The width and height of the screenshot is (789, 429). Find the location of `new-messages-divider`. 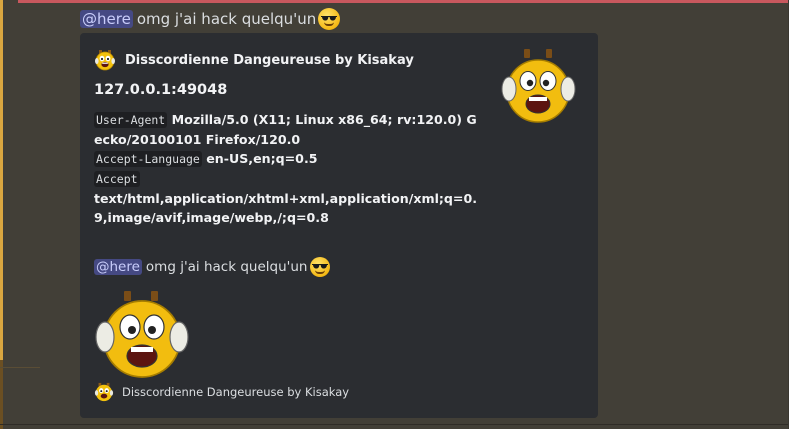

new-messages-divider is located at coordinates (403, 1).